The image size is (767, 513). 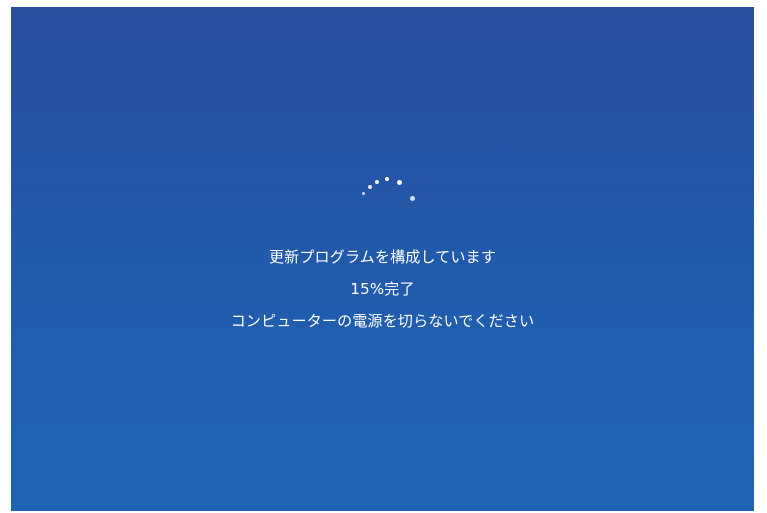 What do you see at coordinates (382, 321) in the screenshot?
I see `warning-text: コンピューターの電源を切らないでください` at bounding box center [382, 321].